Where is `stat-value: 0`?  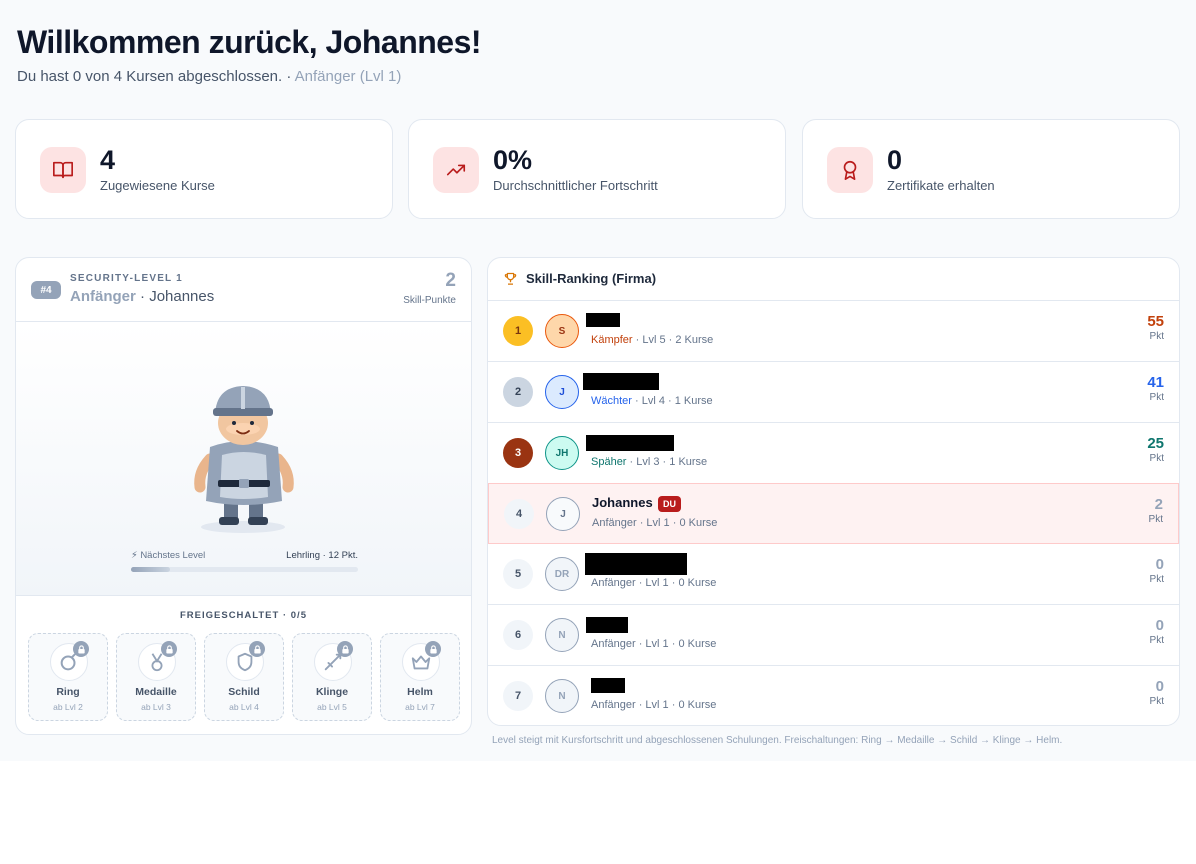
stat-value: 0 is located at coordinates (895, 160).